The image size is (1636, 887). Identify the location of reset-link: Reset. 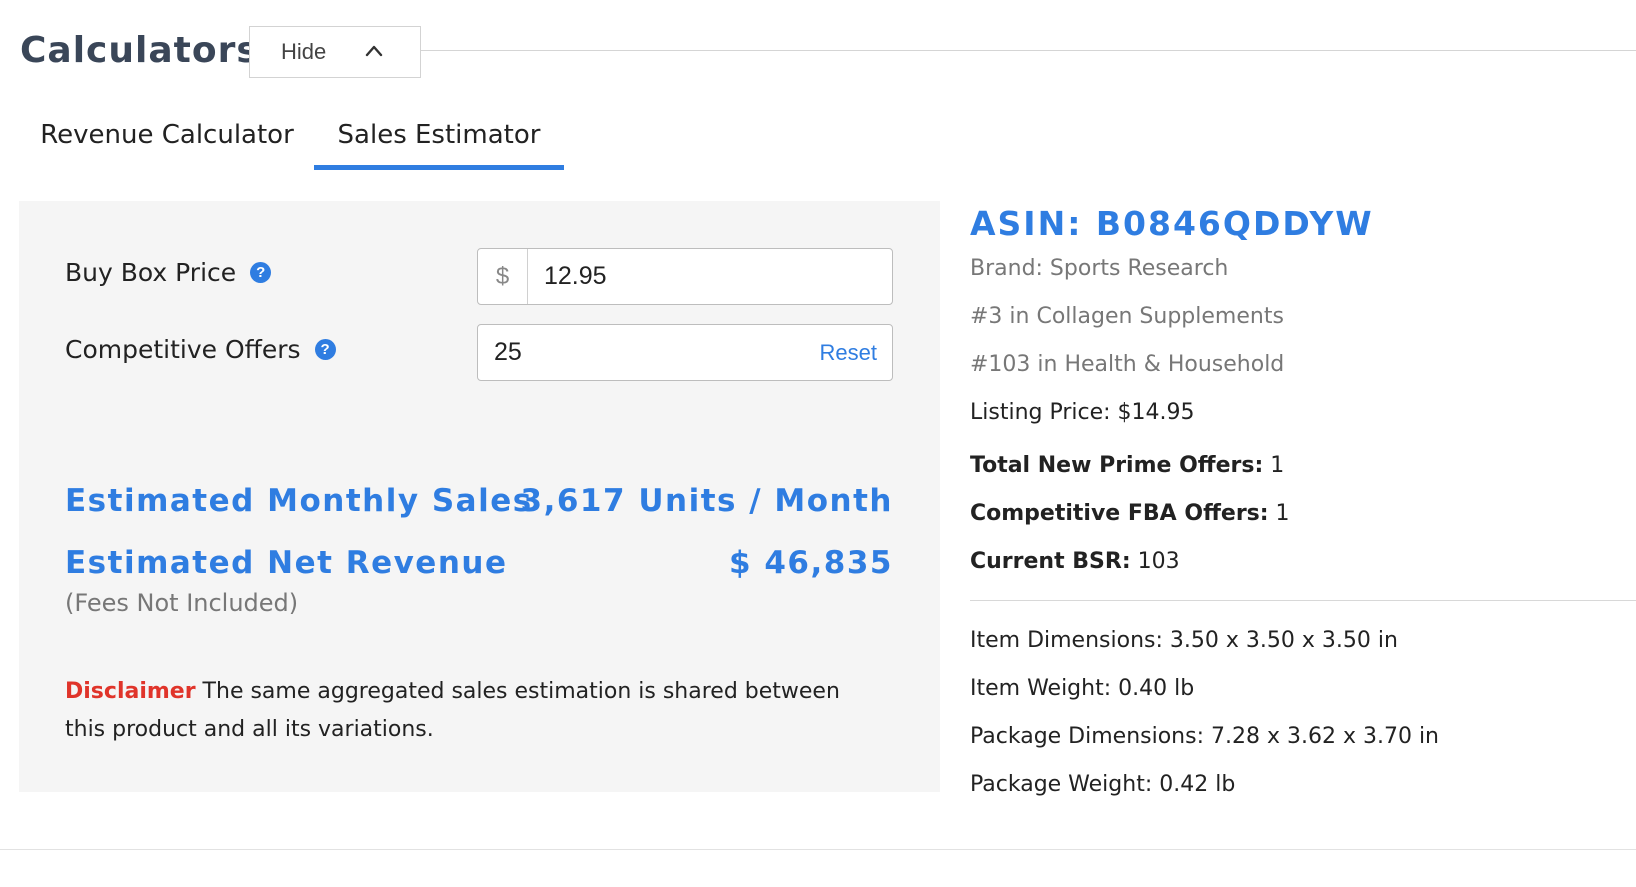
(848, 352).